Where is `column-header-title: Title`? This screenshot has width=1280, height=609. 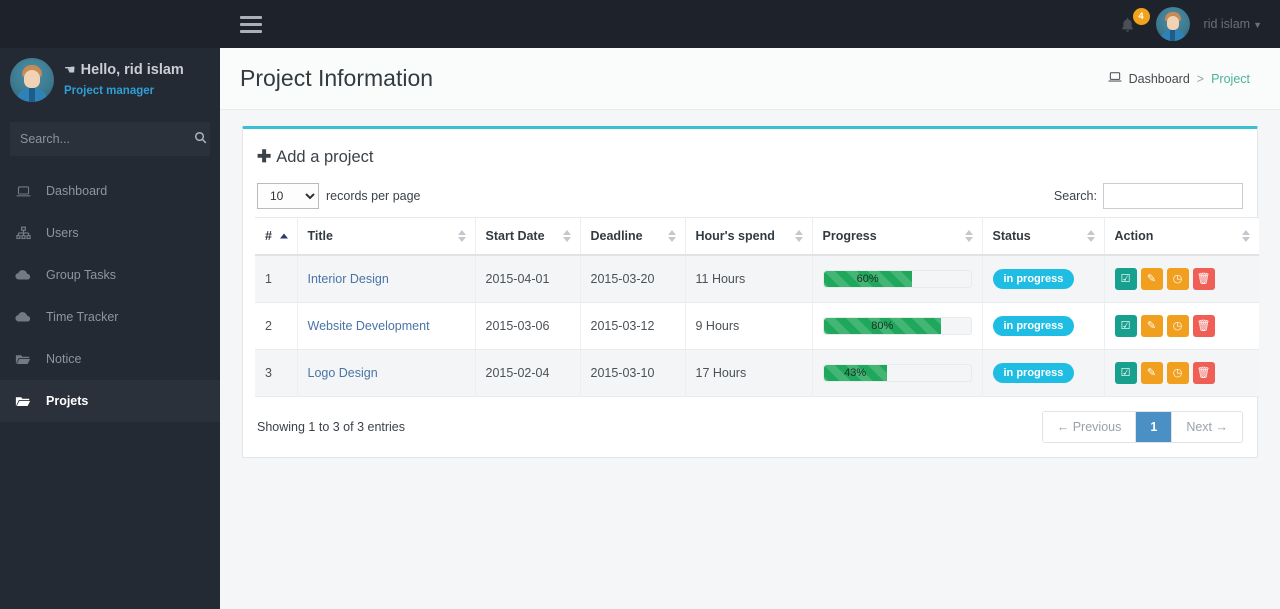
column-header-title: Title is located at coordinates (385, 236).